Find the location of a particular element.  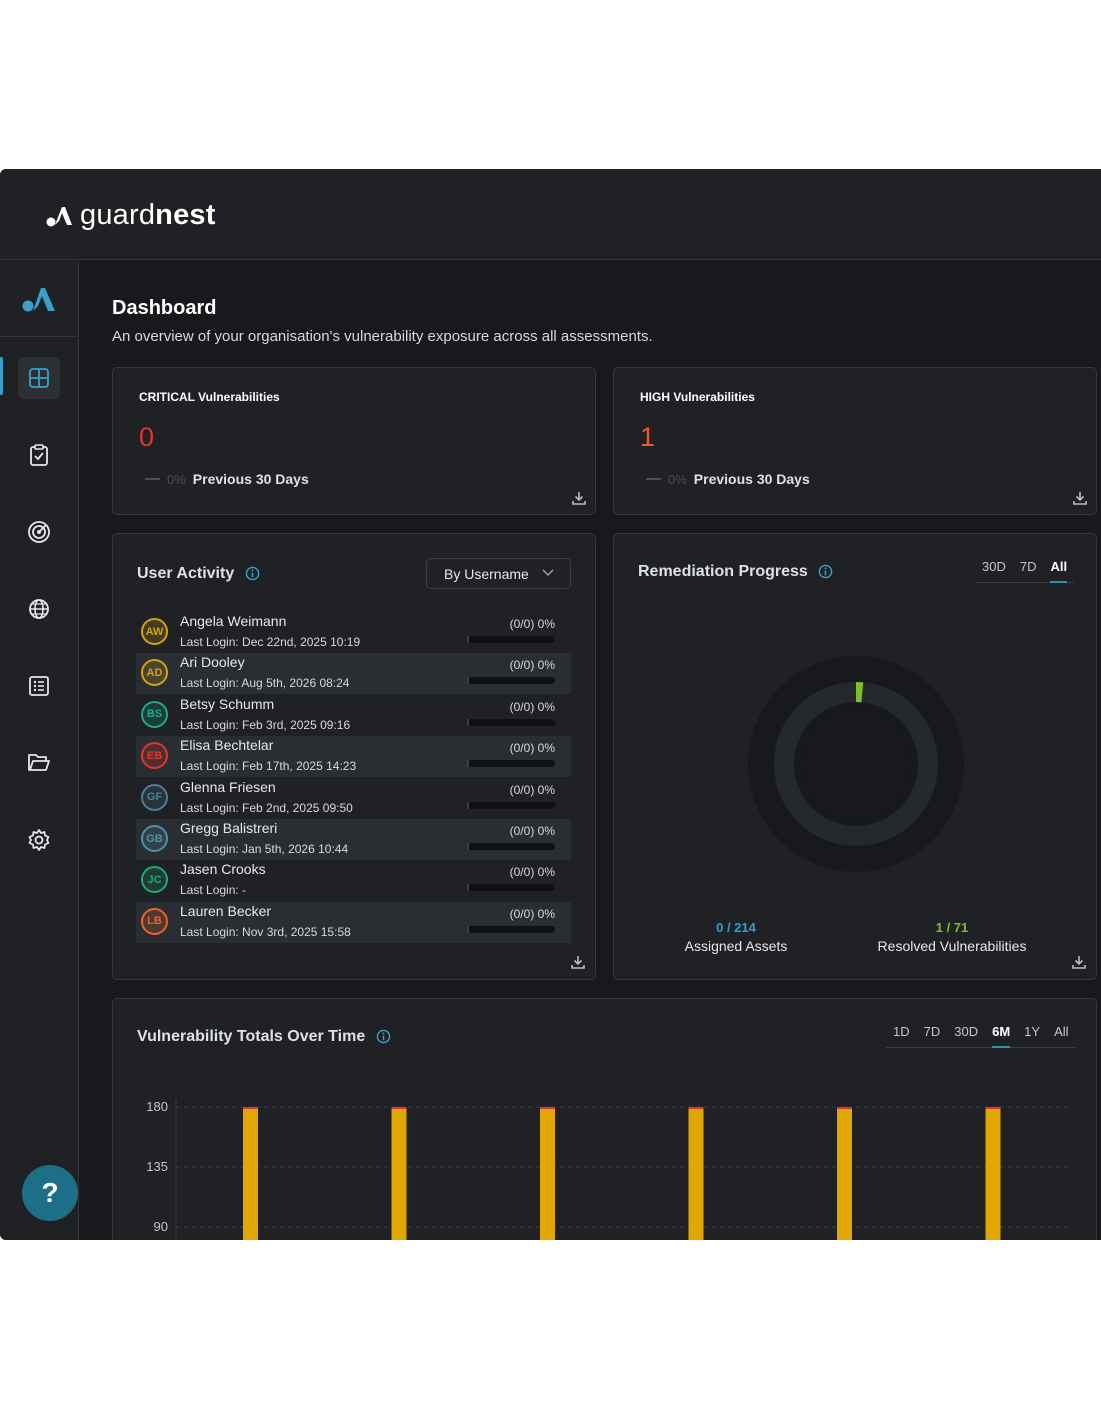

high-period: Previous 30 Days is located at coordinates (751, 479).